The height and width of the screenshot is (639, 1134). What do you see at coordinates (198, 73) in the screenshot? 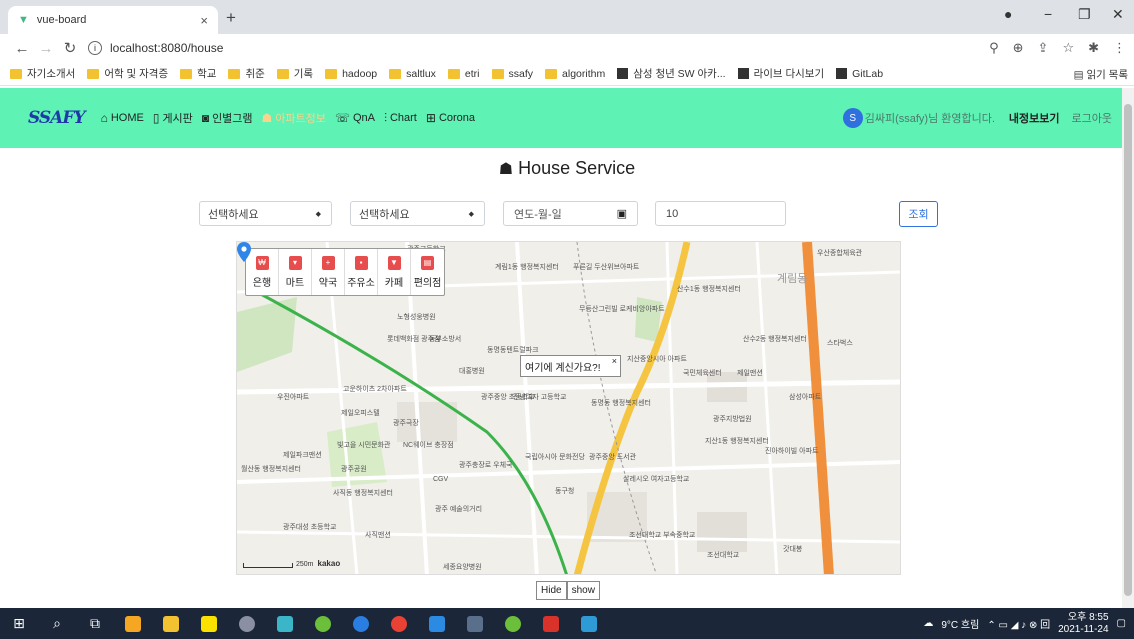
I see `bookmark-item: 학교` at bounding box center [198, 73].